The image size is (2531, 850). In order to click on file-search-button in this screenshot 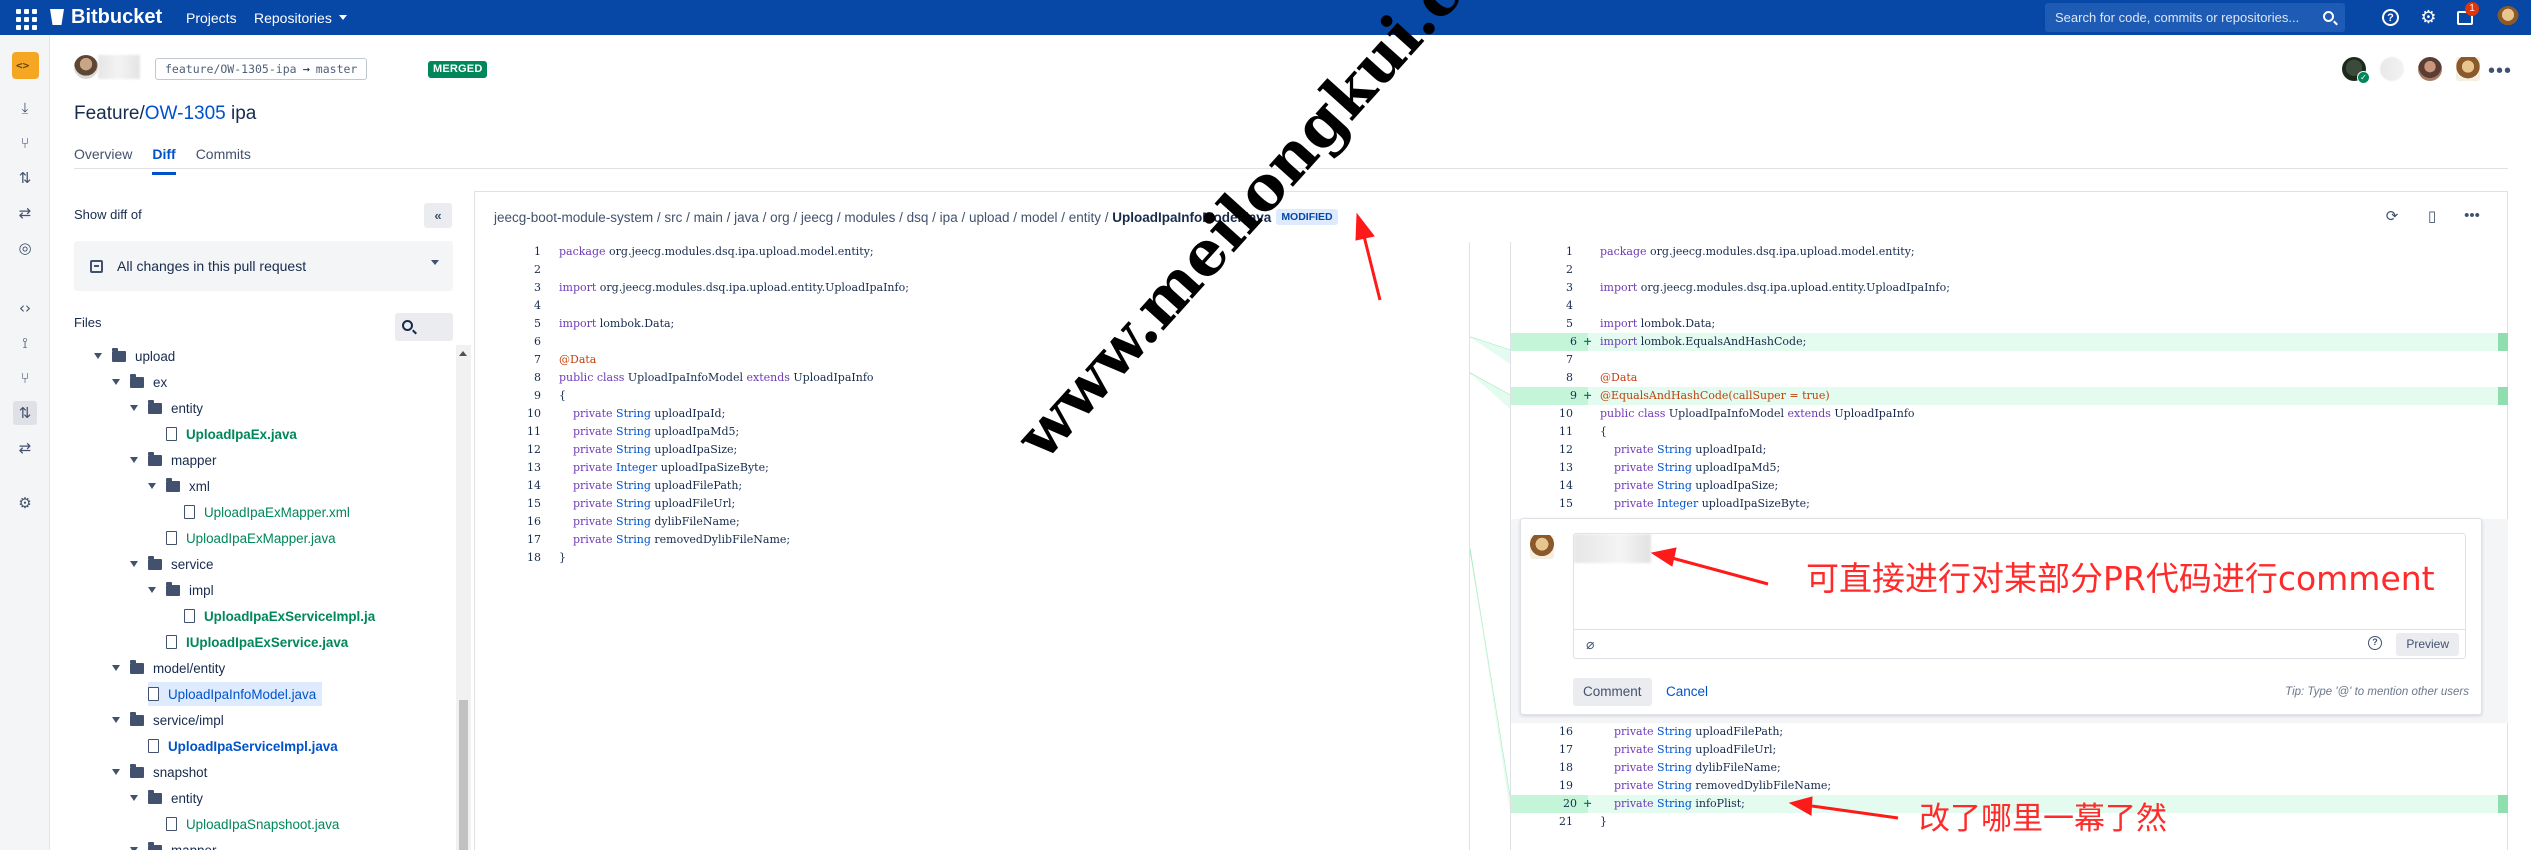, I will do `click(424, 327)`.